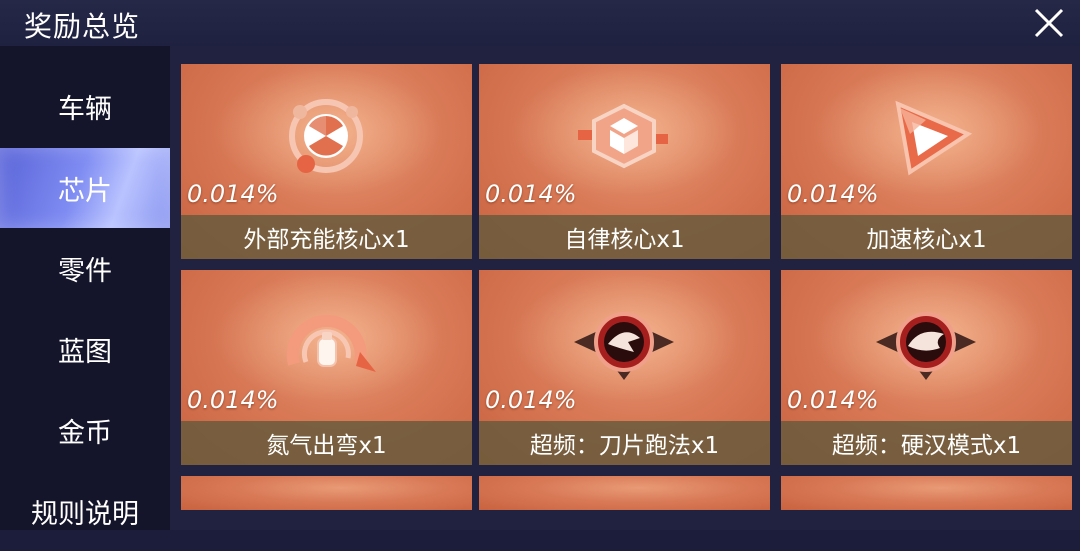  I want to click on reward-name: 加速核心x1, so click(926, 237).